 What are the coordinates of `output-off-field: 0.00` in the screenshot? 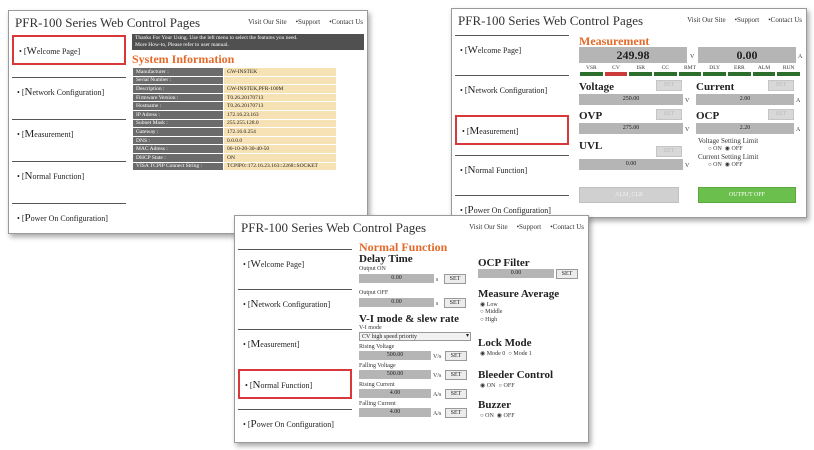 It's located at (396, 302).